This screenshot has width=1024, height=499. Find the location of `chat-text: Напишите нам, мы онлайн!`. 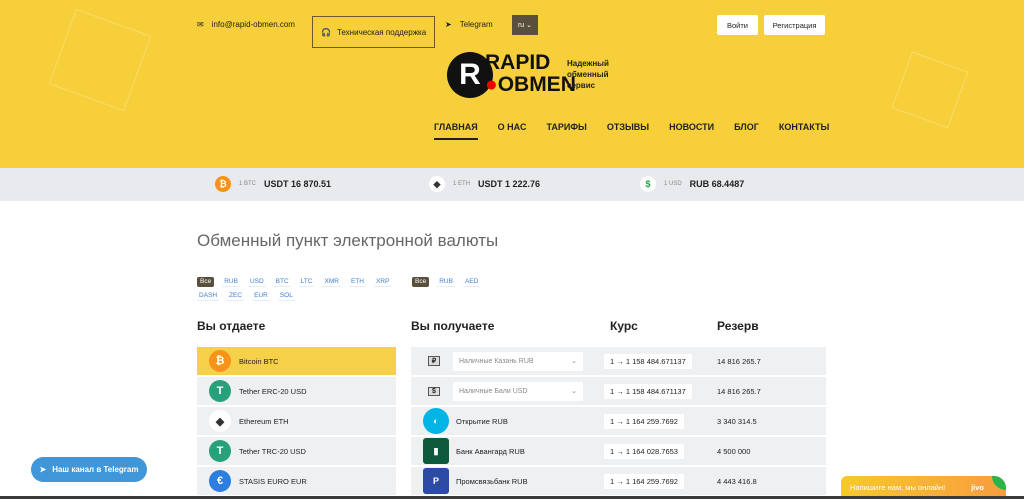

chat-text: Напишите нам, мы онлайн! is located at coordinates (898, 487).